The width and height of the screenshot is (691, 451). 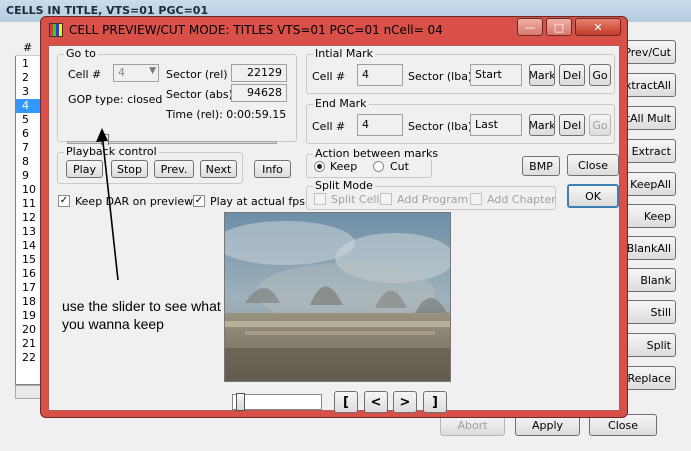 I want to click on split-cell-label: Split Cell, so click(x=355, y=199).